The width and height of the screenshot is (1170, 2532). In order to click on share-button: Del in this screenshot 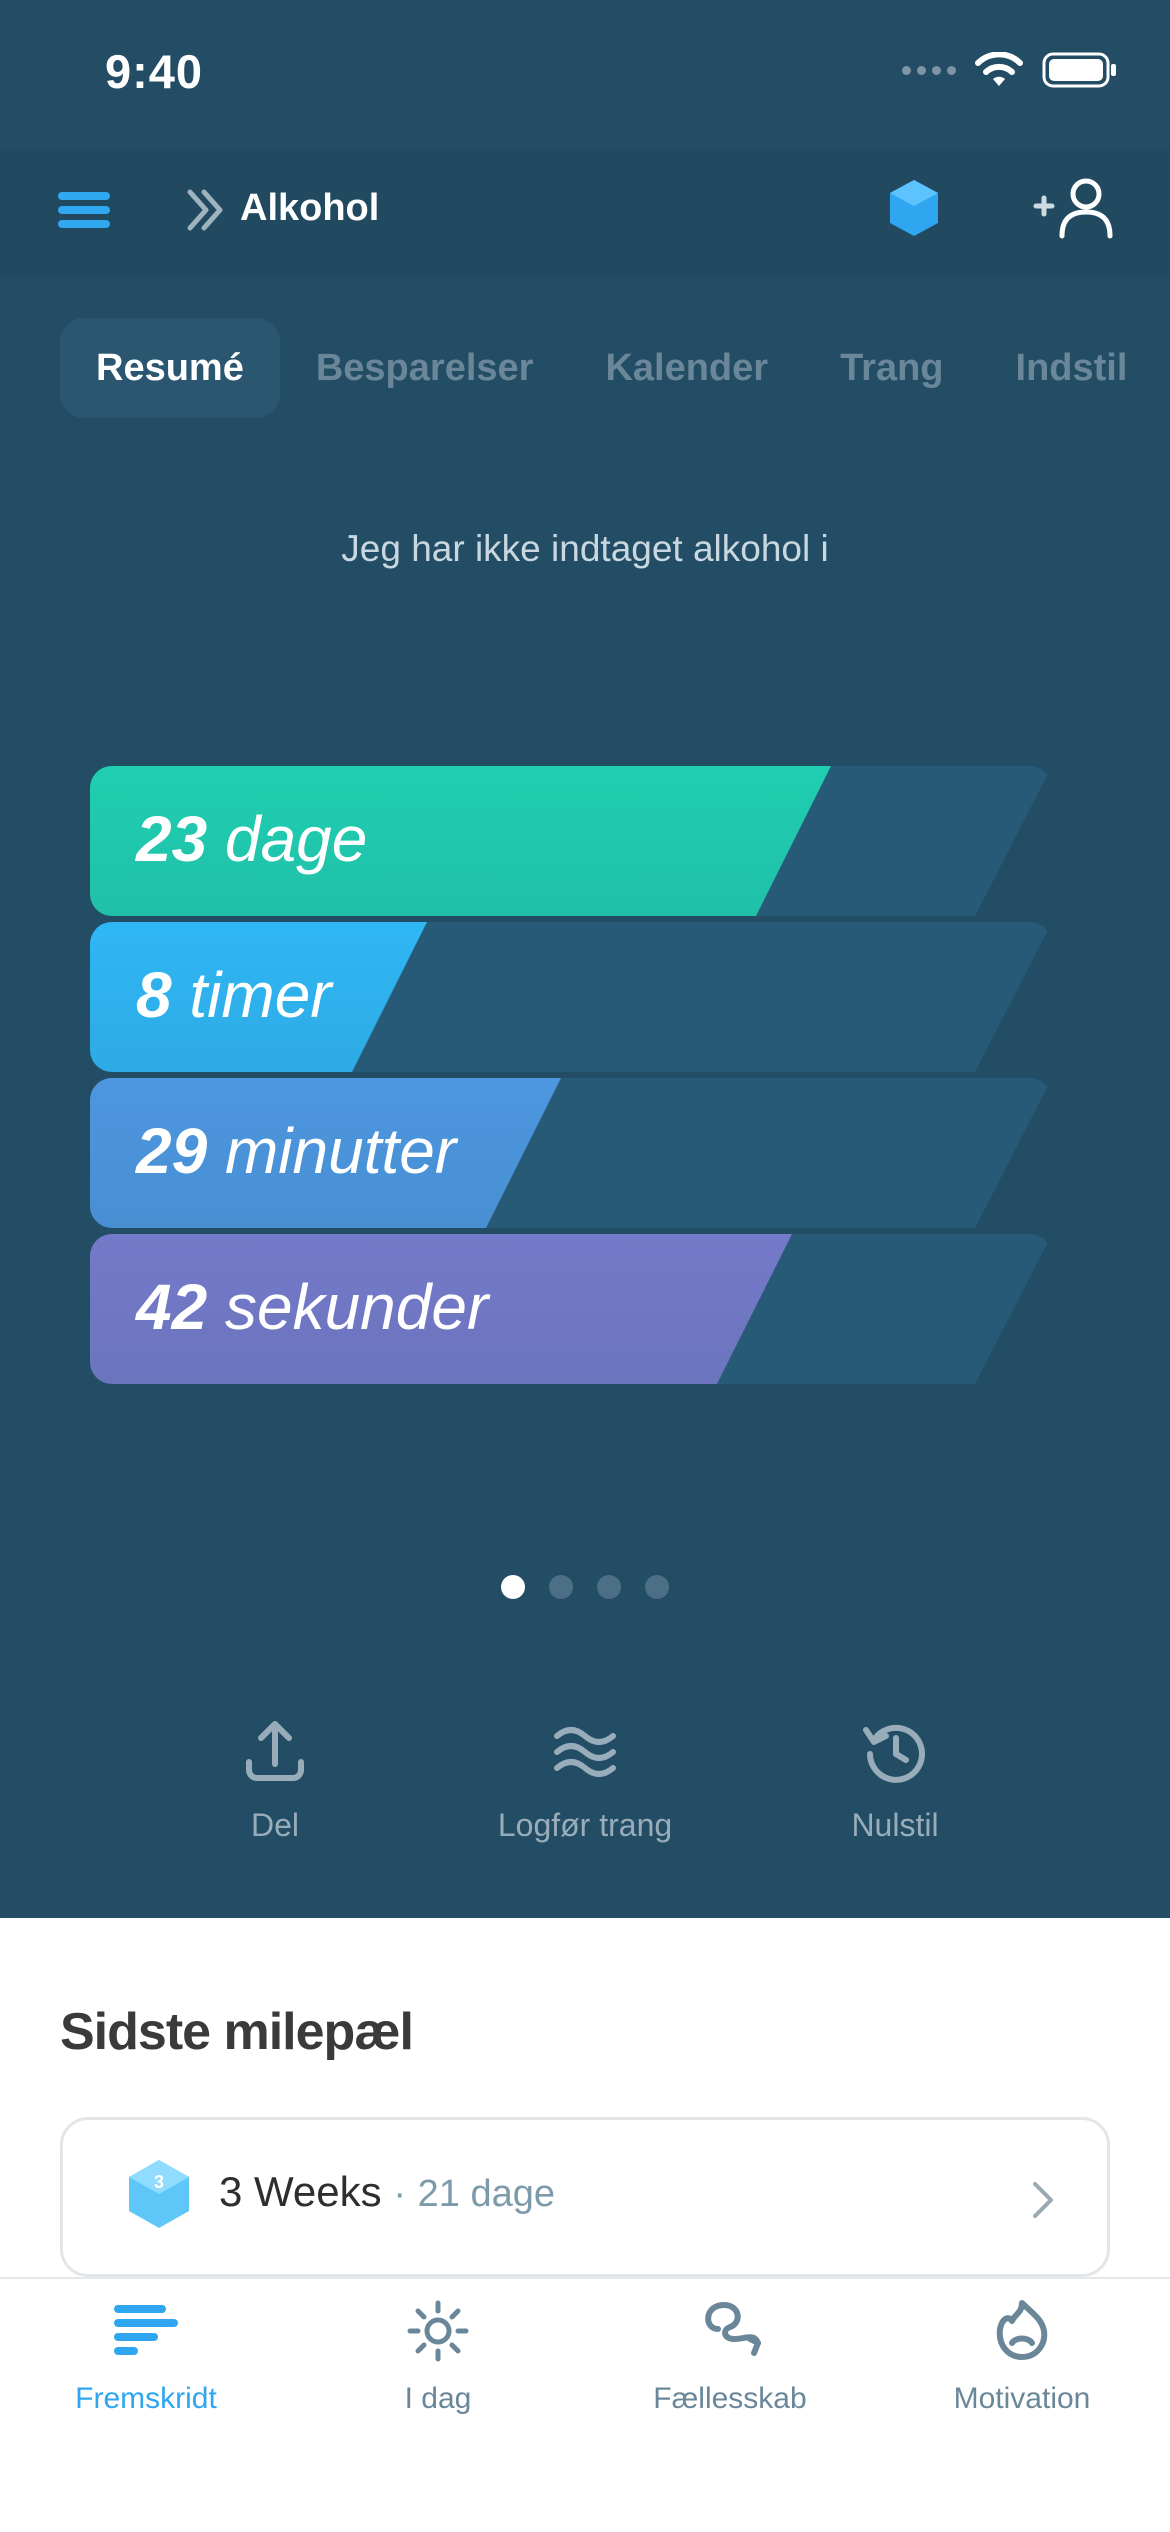, I will do `click(275, 1781)`.